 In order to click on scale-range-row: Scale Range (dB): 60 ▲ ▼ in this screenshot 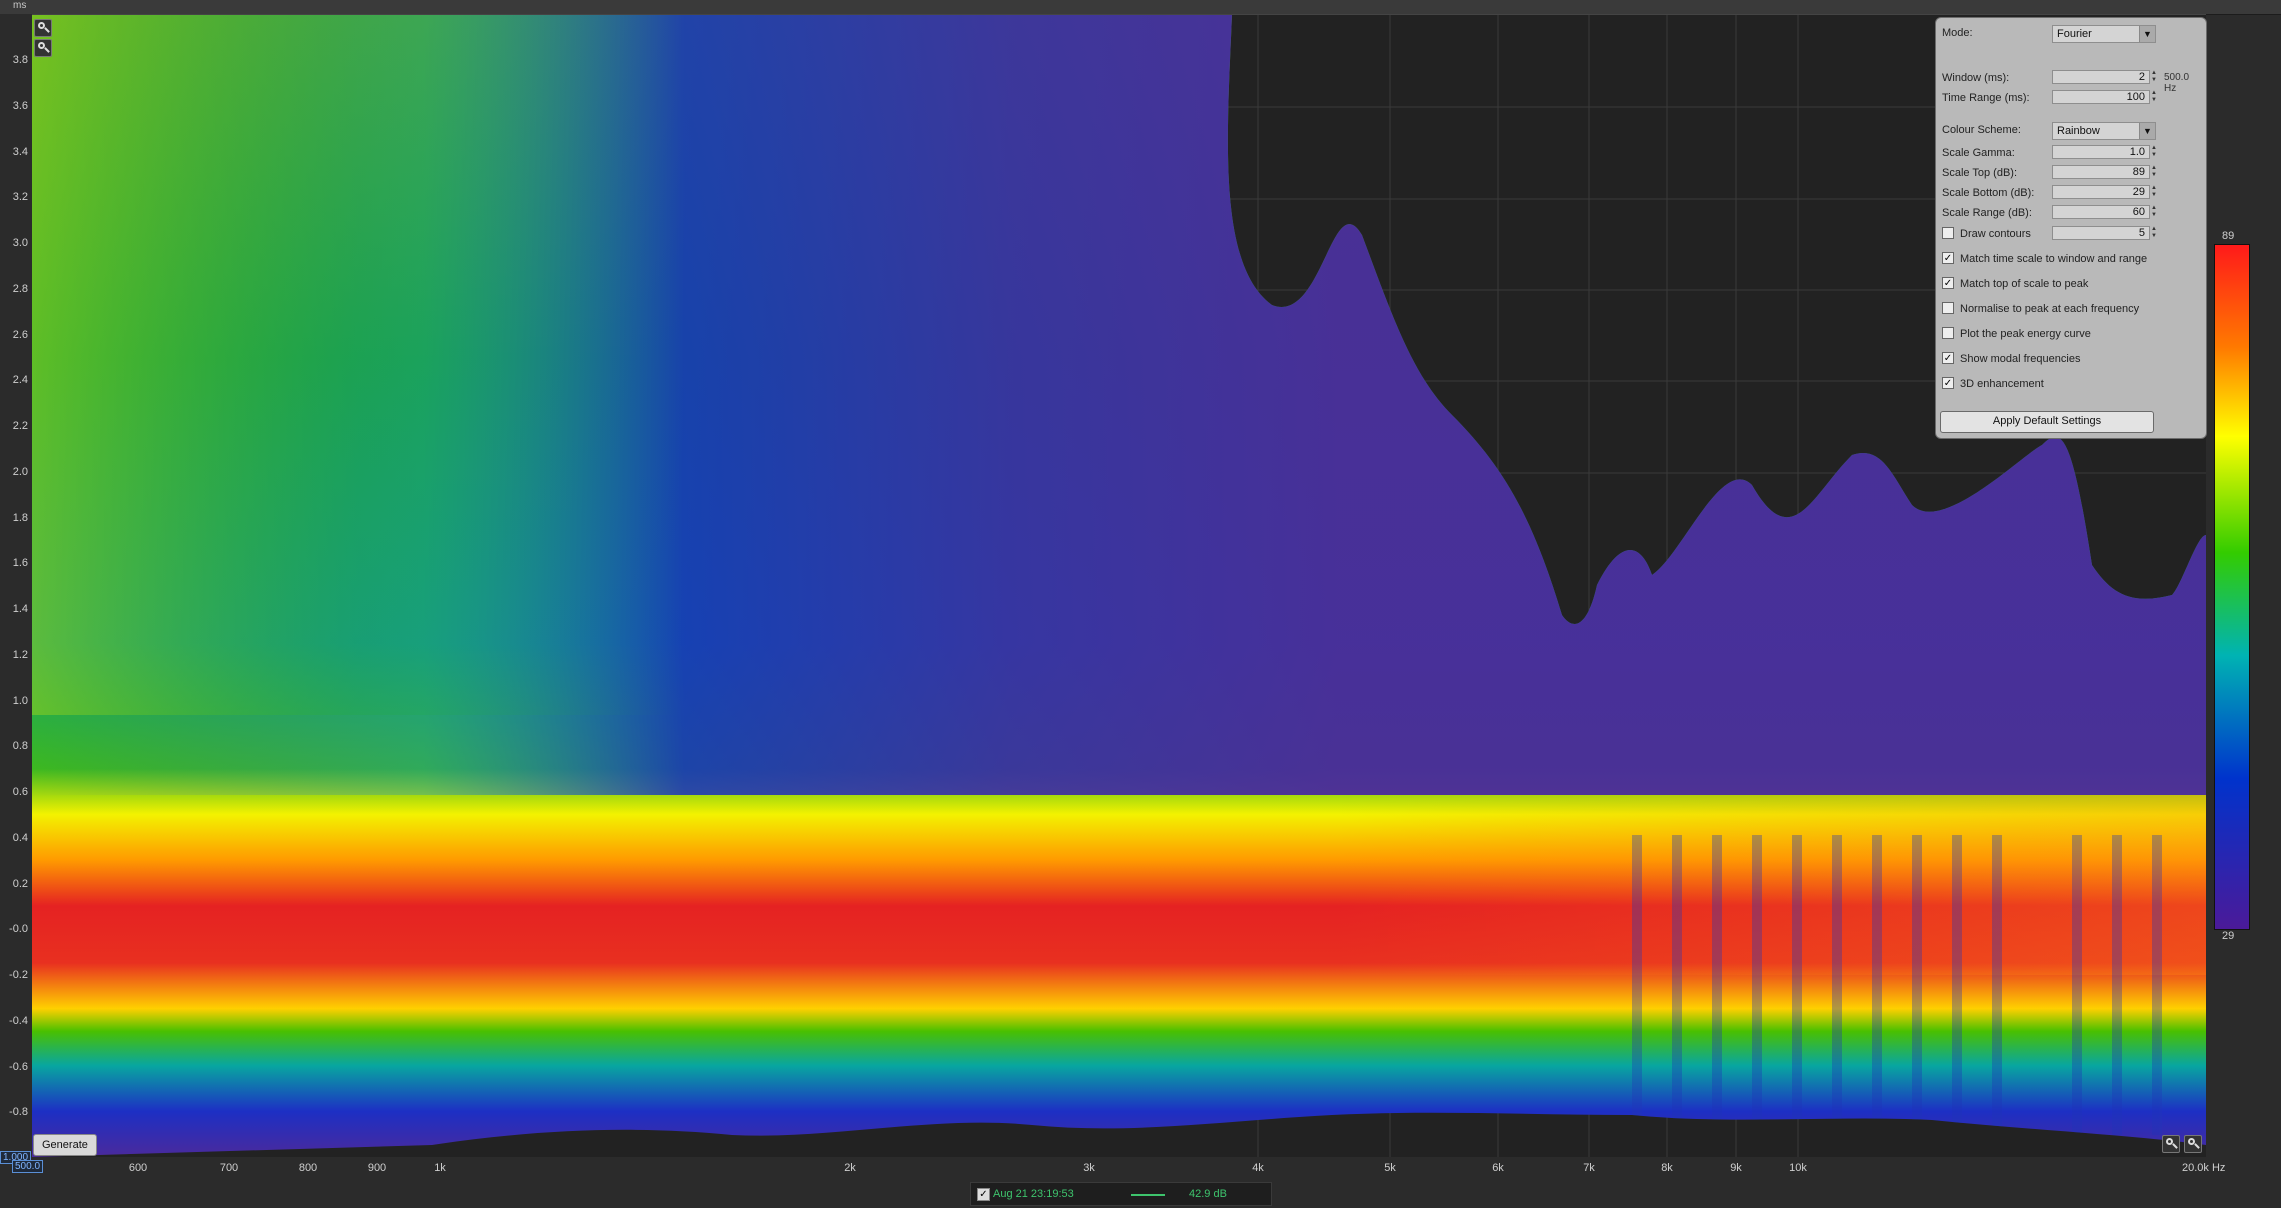, I will do `click(2071, 213)`.